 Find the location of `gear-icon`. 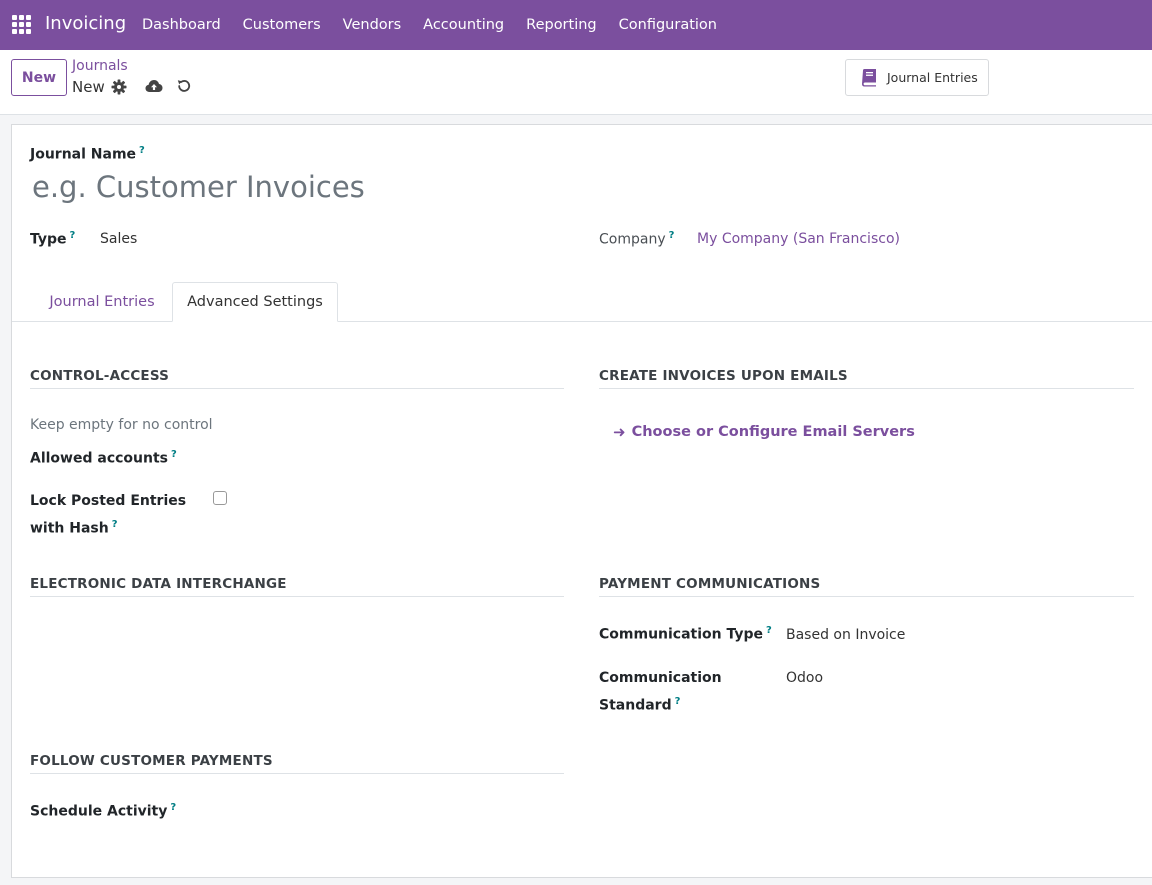

gear-icon is located at coordinates (119, 87).